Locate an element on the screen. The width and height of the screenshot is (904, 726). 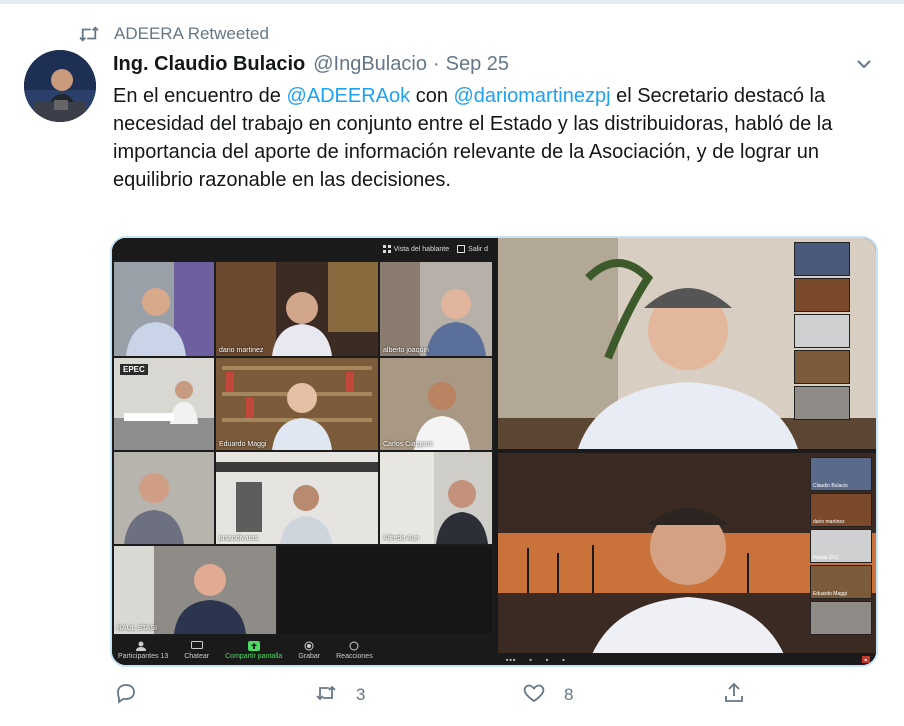
reactions-button: Reacciones is located at coordinates (354, 650).